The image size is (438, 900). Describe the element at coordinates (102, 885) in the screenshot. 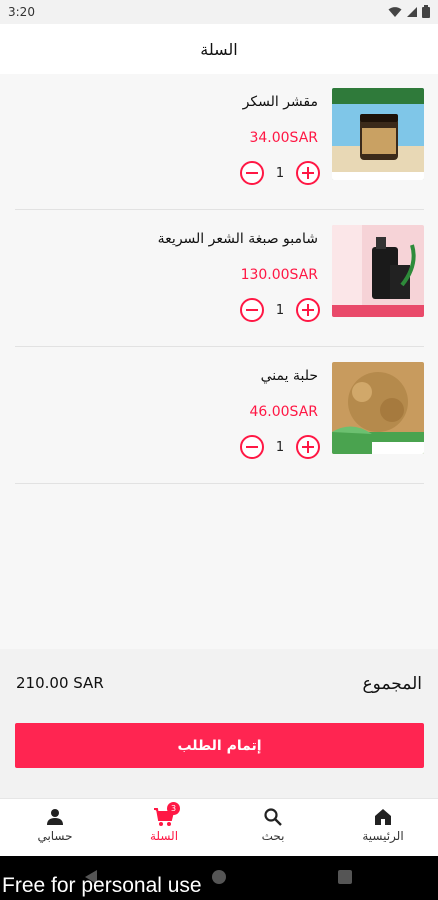

I see `watermark-text: Free for personal use` at that location.